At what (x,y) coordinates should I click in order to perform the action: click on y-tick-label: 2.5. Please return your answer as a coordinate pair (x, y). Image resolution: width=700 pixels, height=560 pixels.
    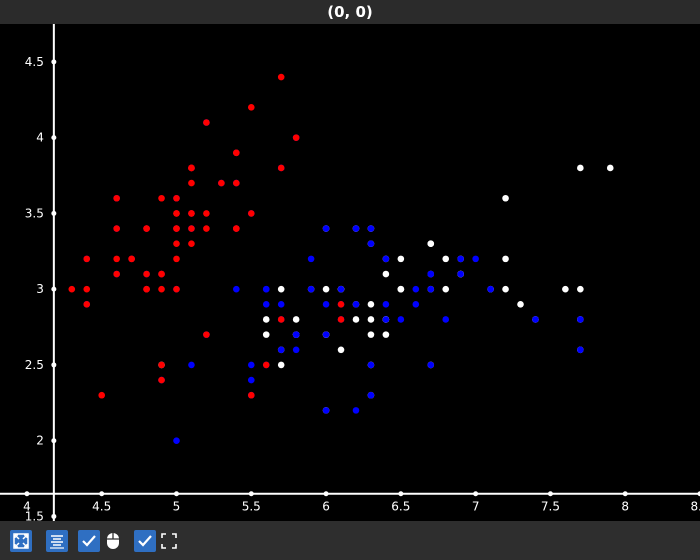
    Looking at the image, I should click on (34, 365).